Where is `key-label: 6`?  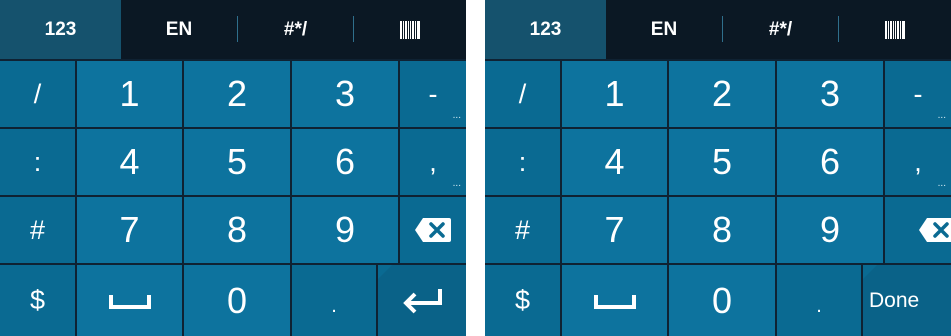
key-label: 6 is located at coordinates (830, 161).